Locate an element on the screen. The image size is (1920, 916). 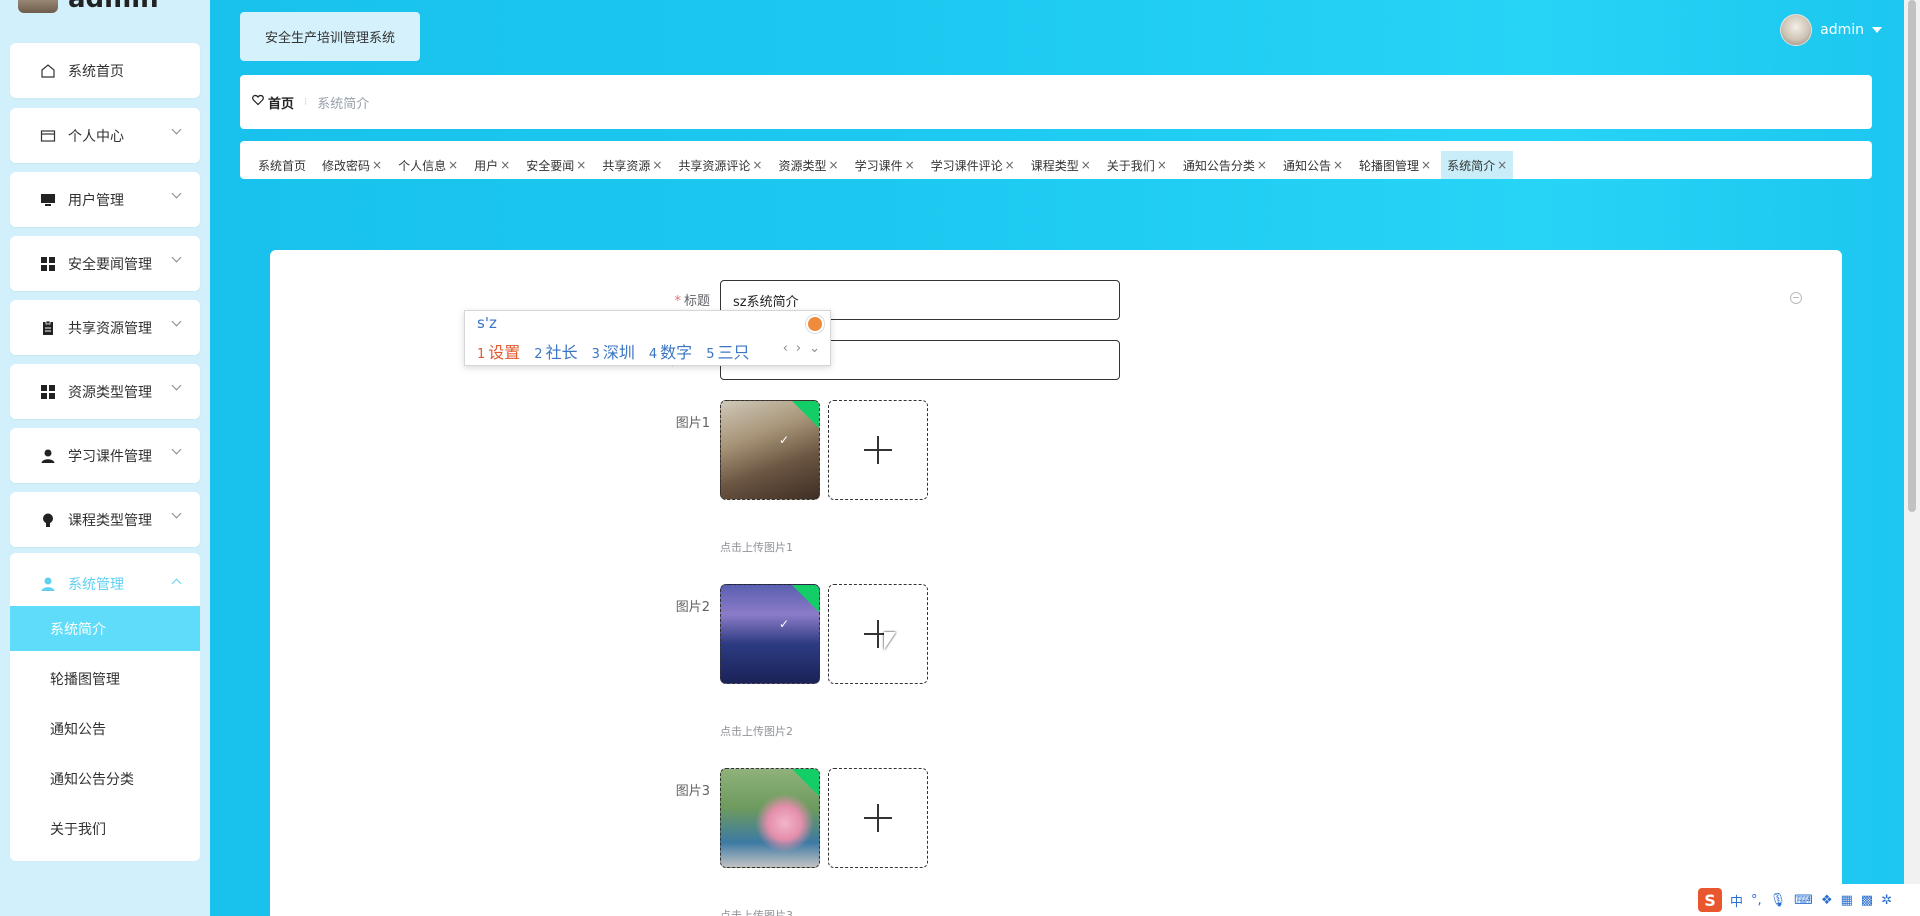
ime-candidate: 1 设置 is located at coordinates (498, 351).